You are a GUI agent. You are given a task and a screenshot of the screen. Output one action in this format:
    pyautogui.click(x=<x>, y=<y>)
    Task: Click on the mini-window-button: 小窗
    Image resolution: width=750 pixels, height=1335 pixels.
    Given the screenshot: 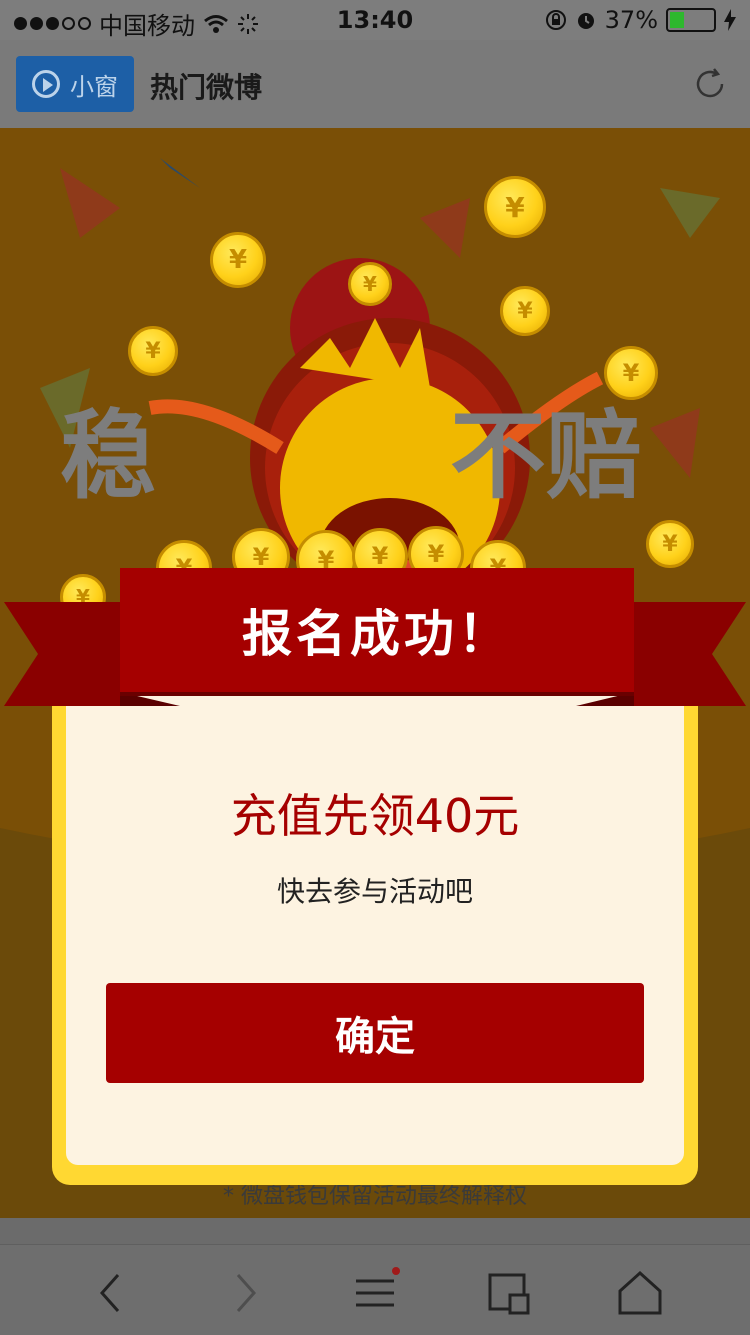 What is the action you would take?
    pyautogui.click(x=75, y=84)
    